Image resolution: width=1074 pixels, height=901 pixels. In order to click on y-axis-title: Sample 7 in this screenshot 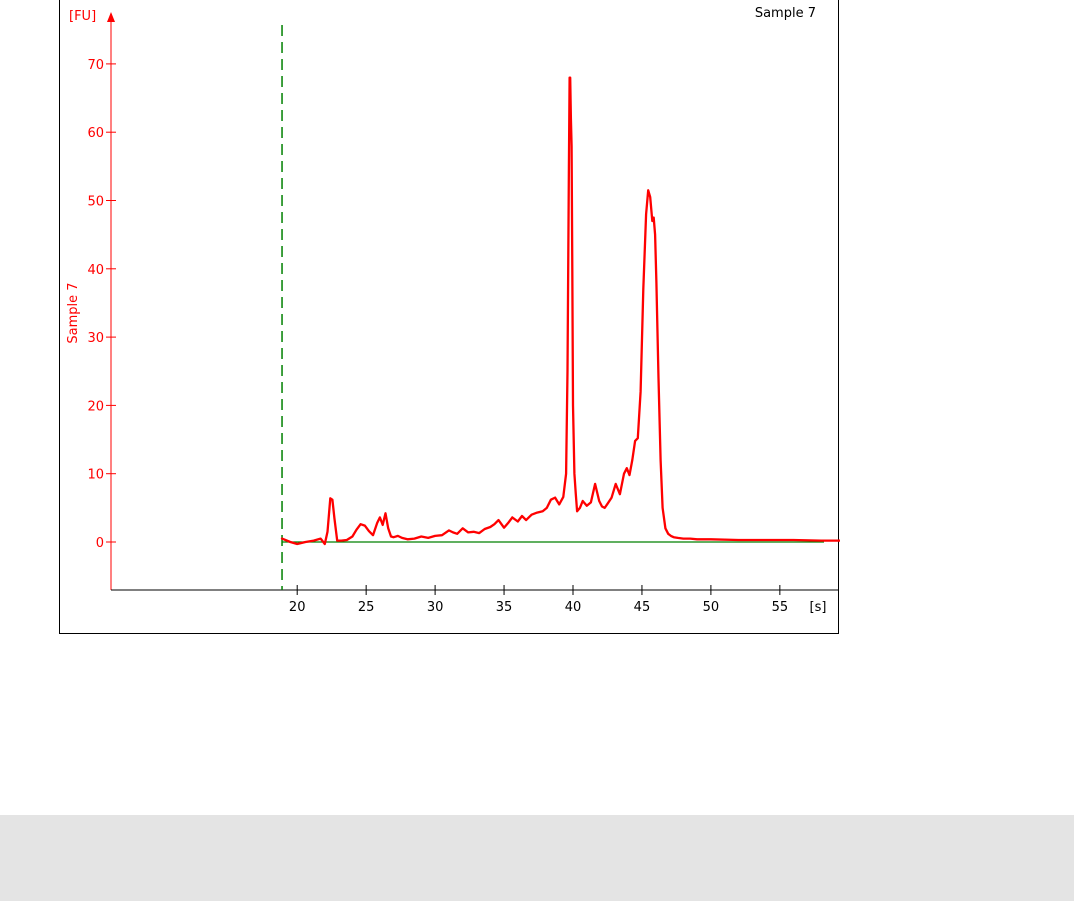, I will do `click(73, 312)`.